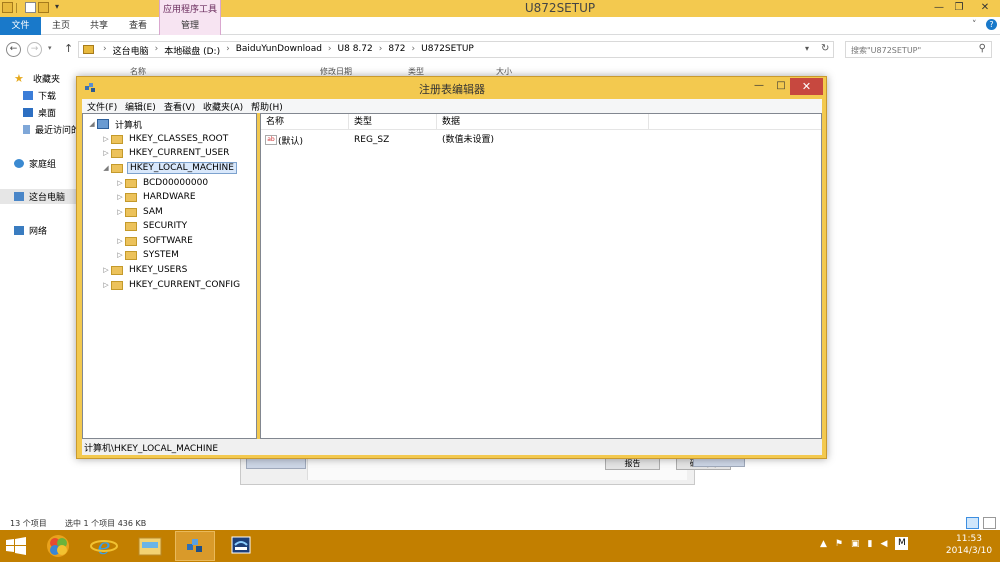 The width and height of the screenshot is (1000, 562). Describe the element at coordinates (152, 226) in the screenshot. I see `tree-node-security: SECURITY` at that location.